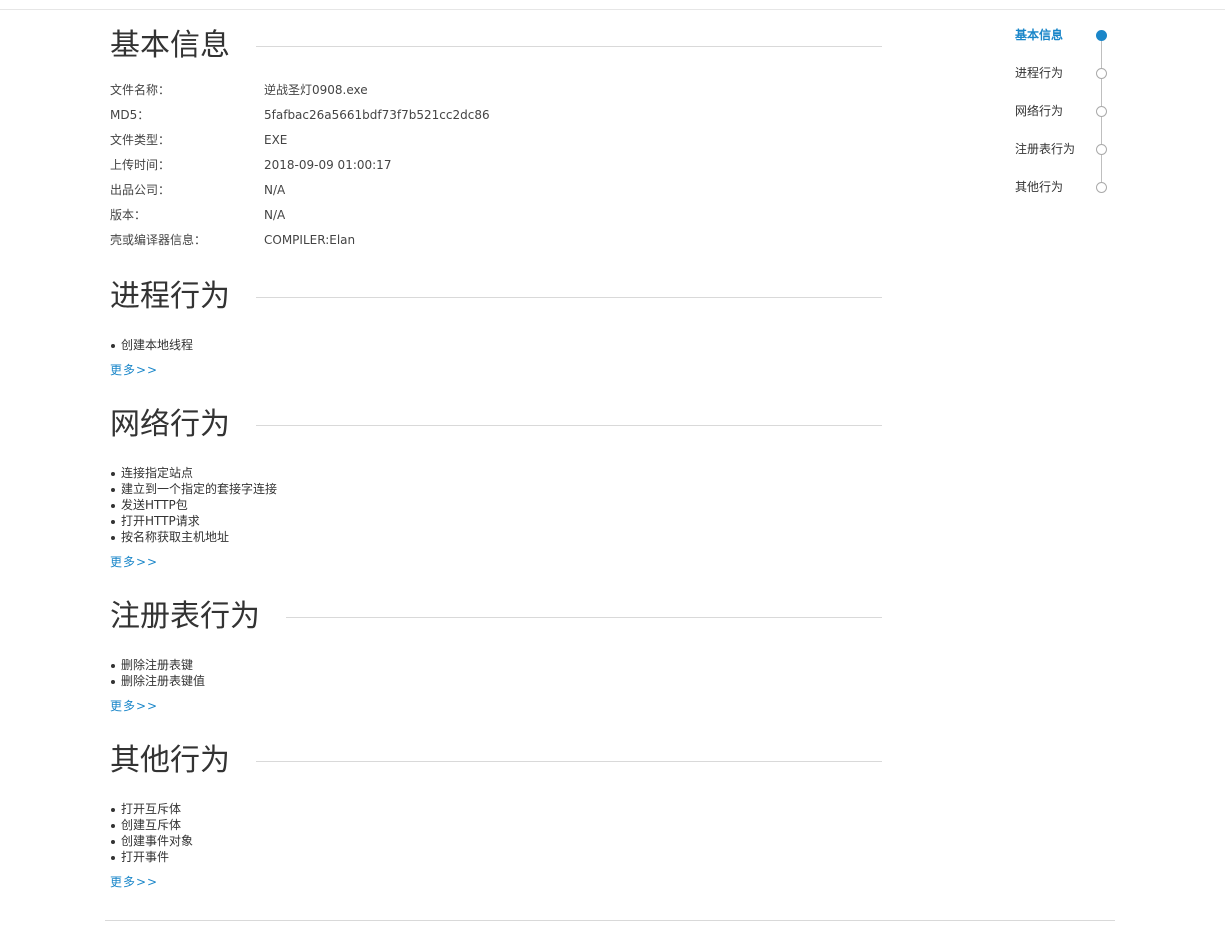 Image resolution: width=1225 pixels, height=941 pixels. Describe the element at coordinates (496, 809) in the screenshot. I see `list-item: 打开互斥体` at that location.